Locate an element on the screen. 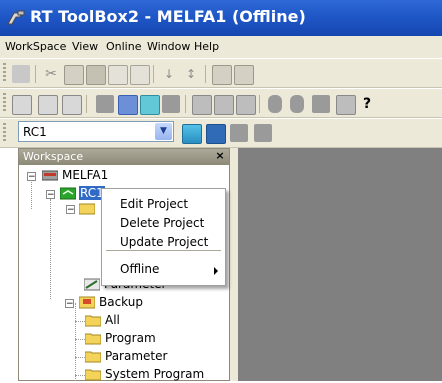 This screenshot has width=442, height=383. sort-descending-icon: ↕ is located at coordinates (191, 74).